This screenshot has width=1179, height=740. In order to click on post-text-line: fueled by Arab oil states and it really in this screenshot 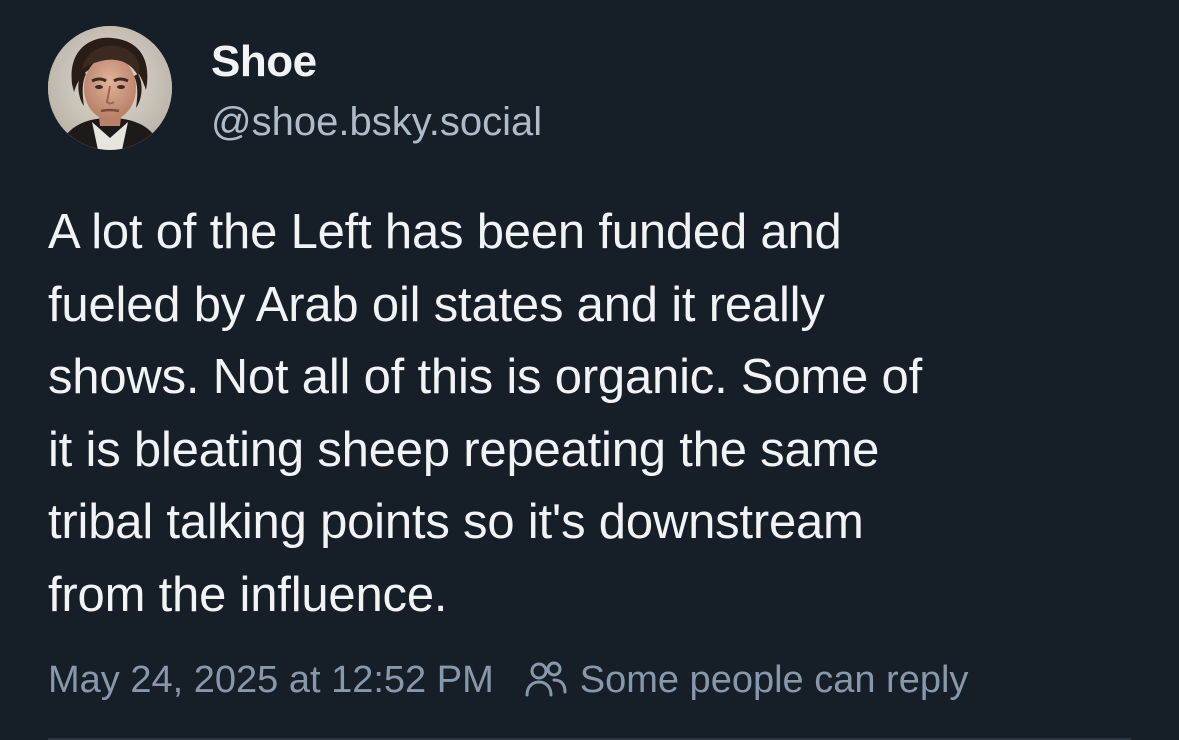, I will do `click(436, 304)`.